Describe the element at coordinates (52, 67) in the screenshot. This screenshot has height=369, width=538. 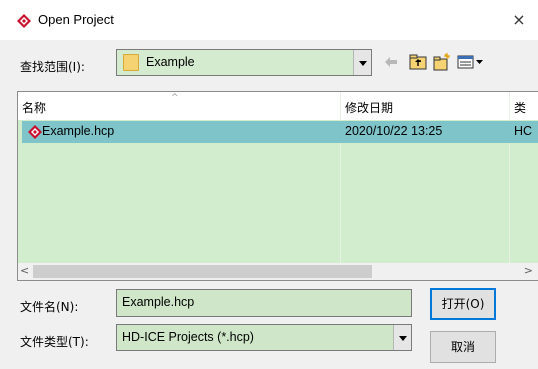
I see `lookin-label: 查找范围(I):` at that location.